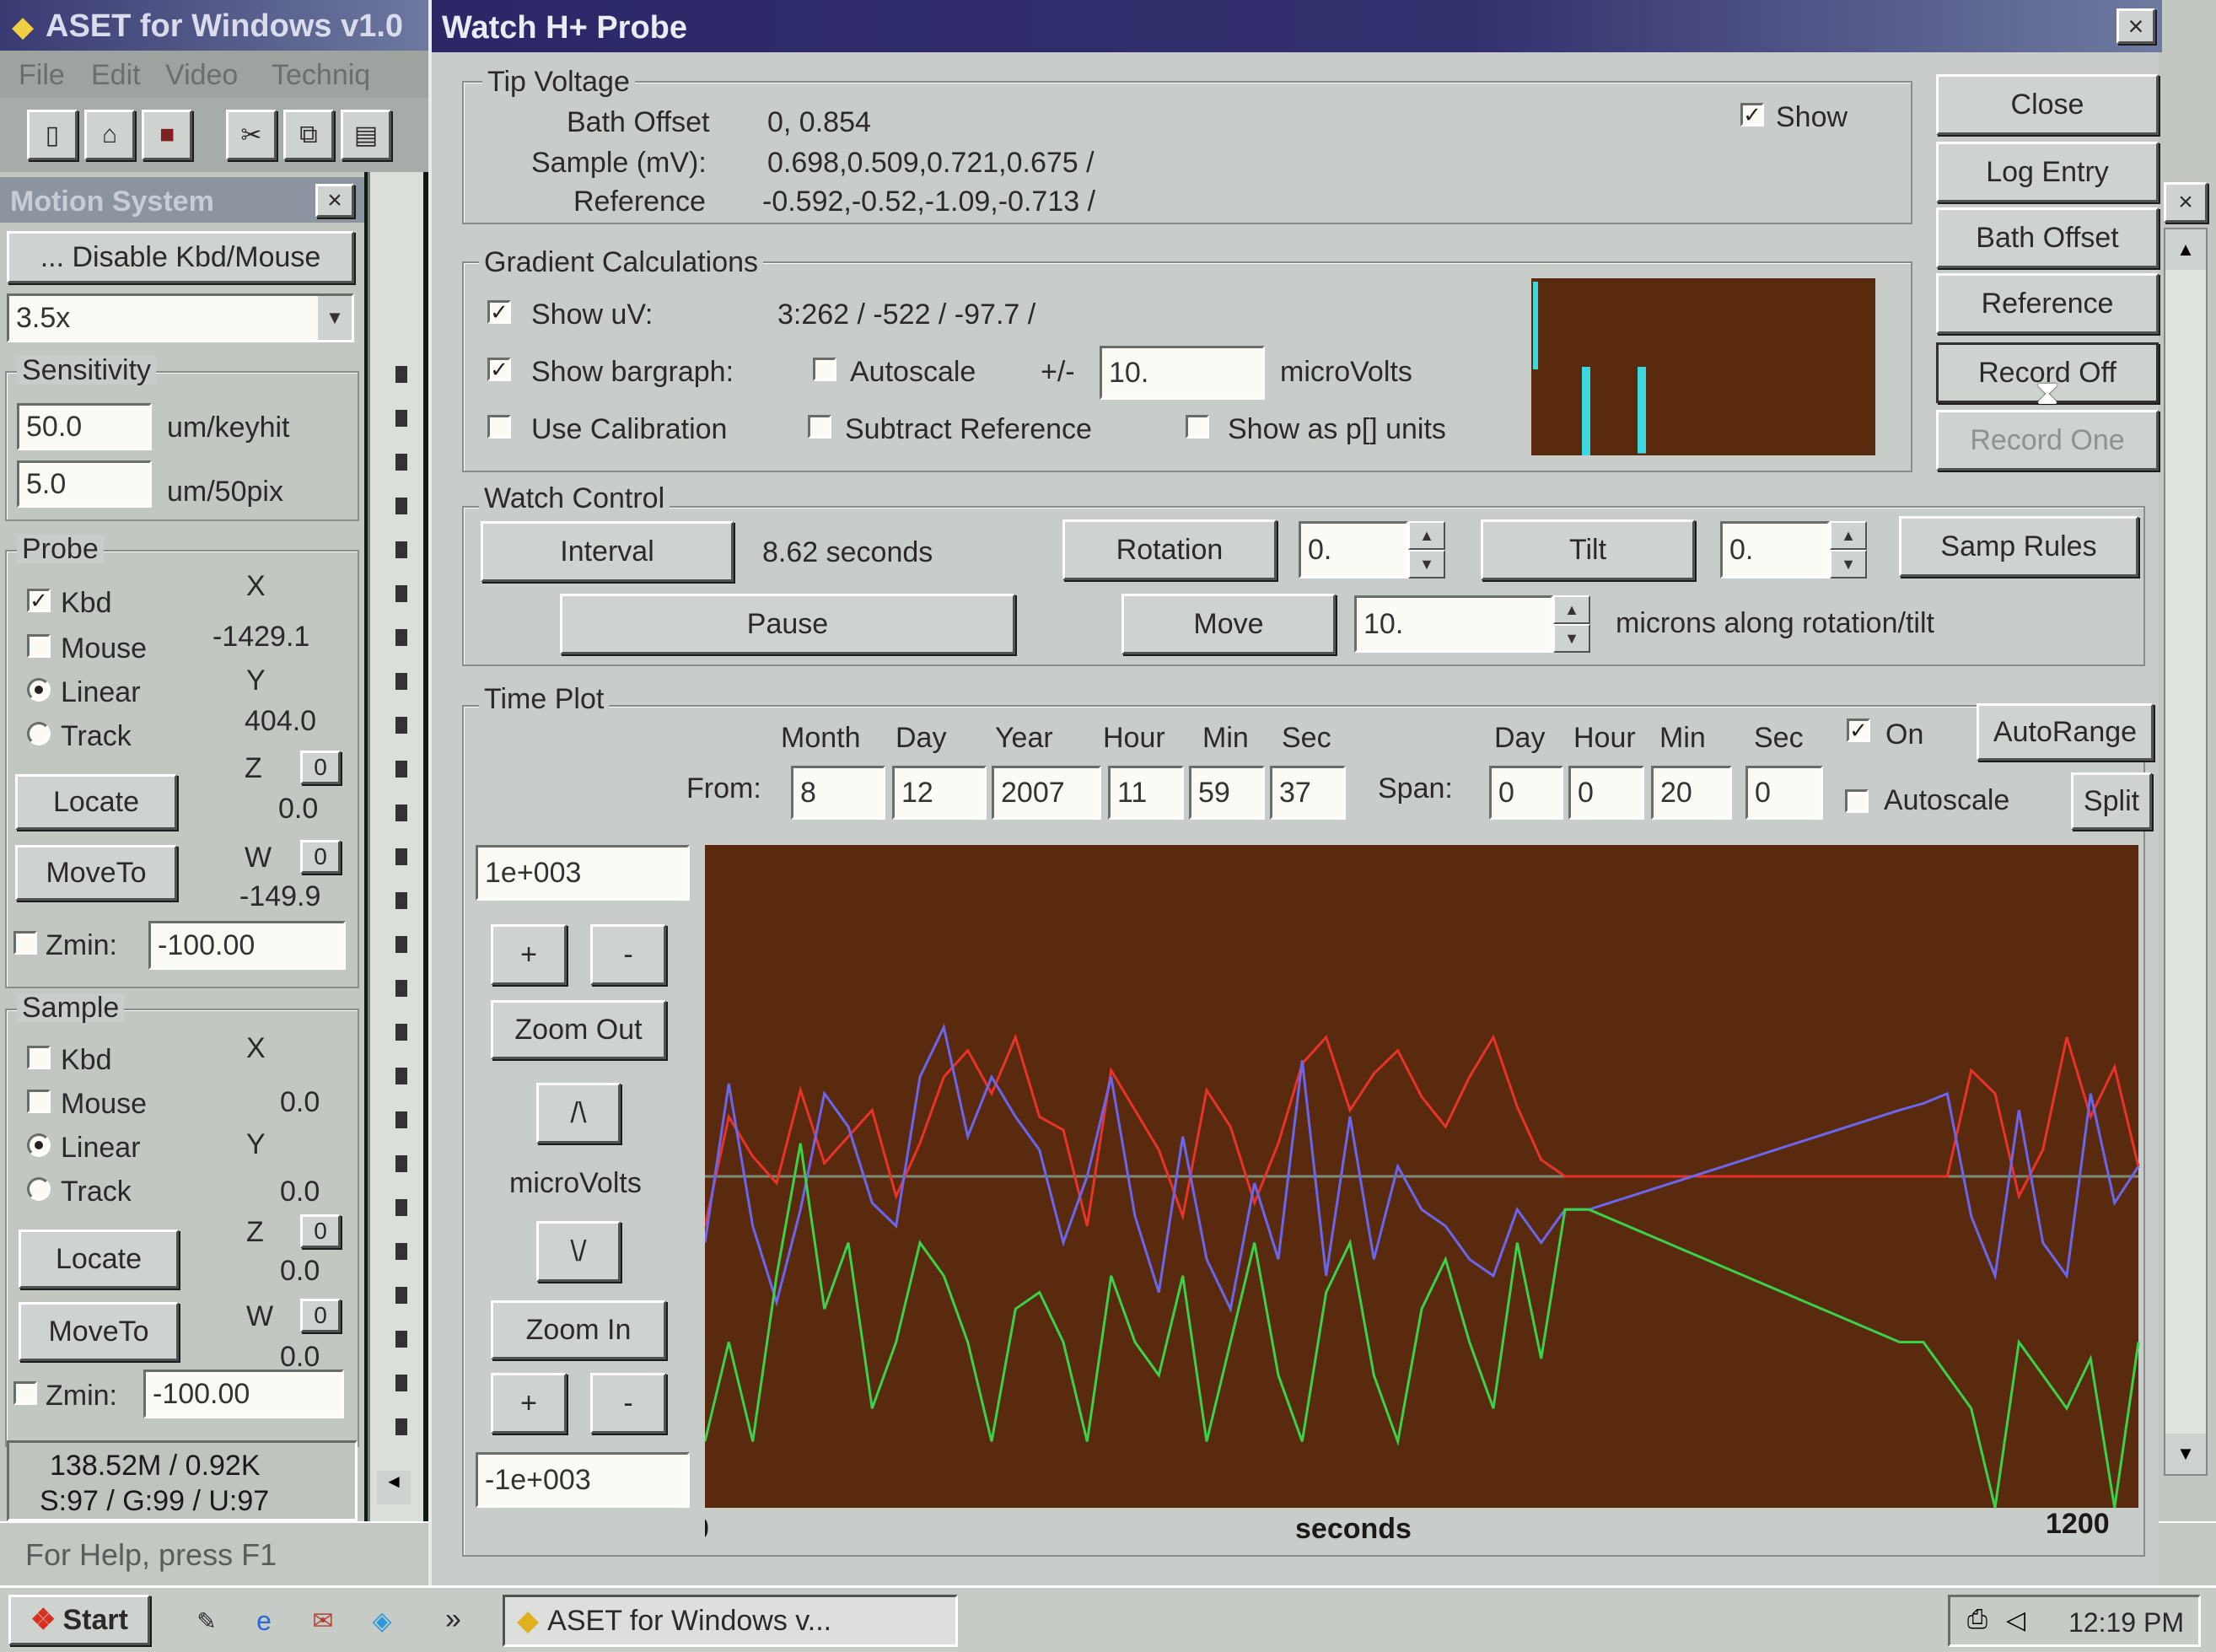  Describe the element at coordinates (2185, 1454) in the screenshot. I see `scroll-down-icon: ▼` at that location.